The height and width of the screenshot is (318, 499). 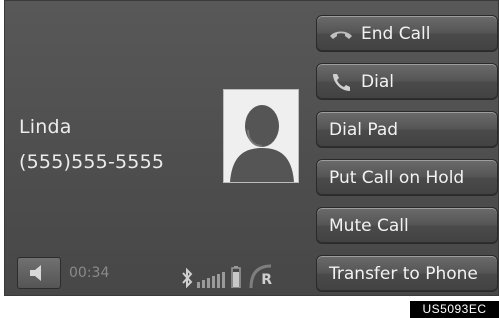 I want to click on document-code: US5093EC, so click(x=454, y=309).